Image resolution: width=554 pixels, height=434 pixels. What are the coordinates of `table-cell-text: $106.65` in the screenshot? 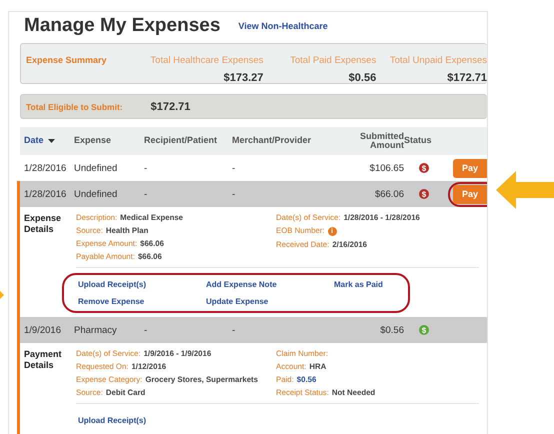 It's located at (386, 168).